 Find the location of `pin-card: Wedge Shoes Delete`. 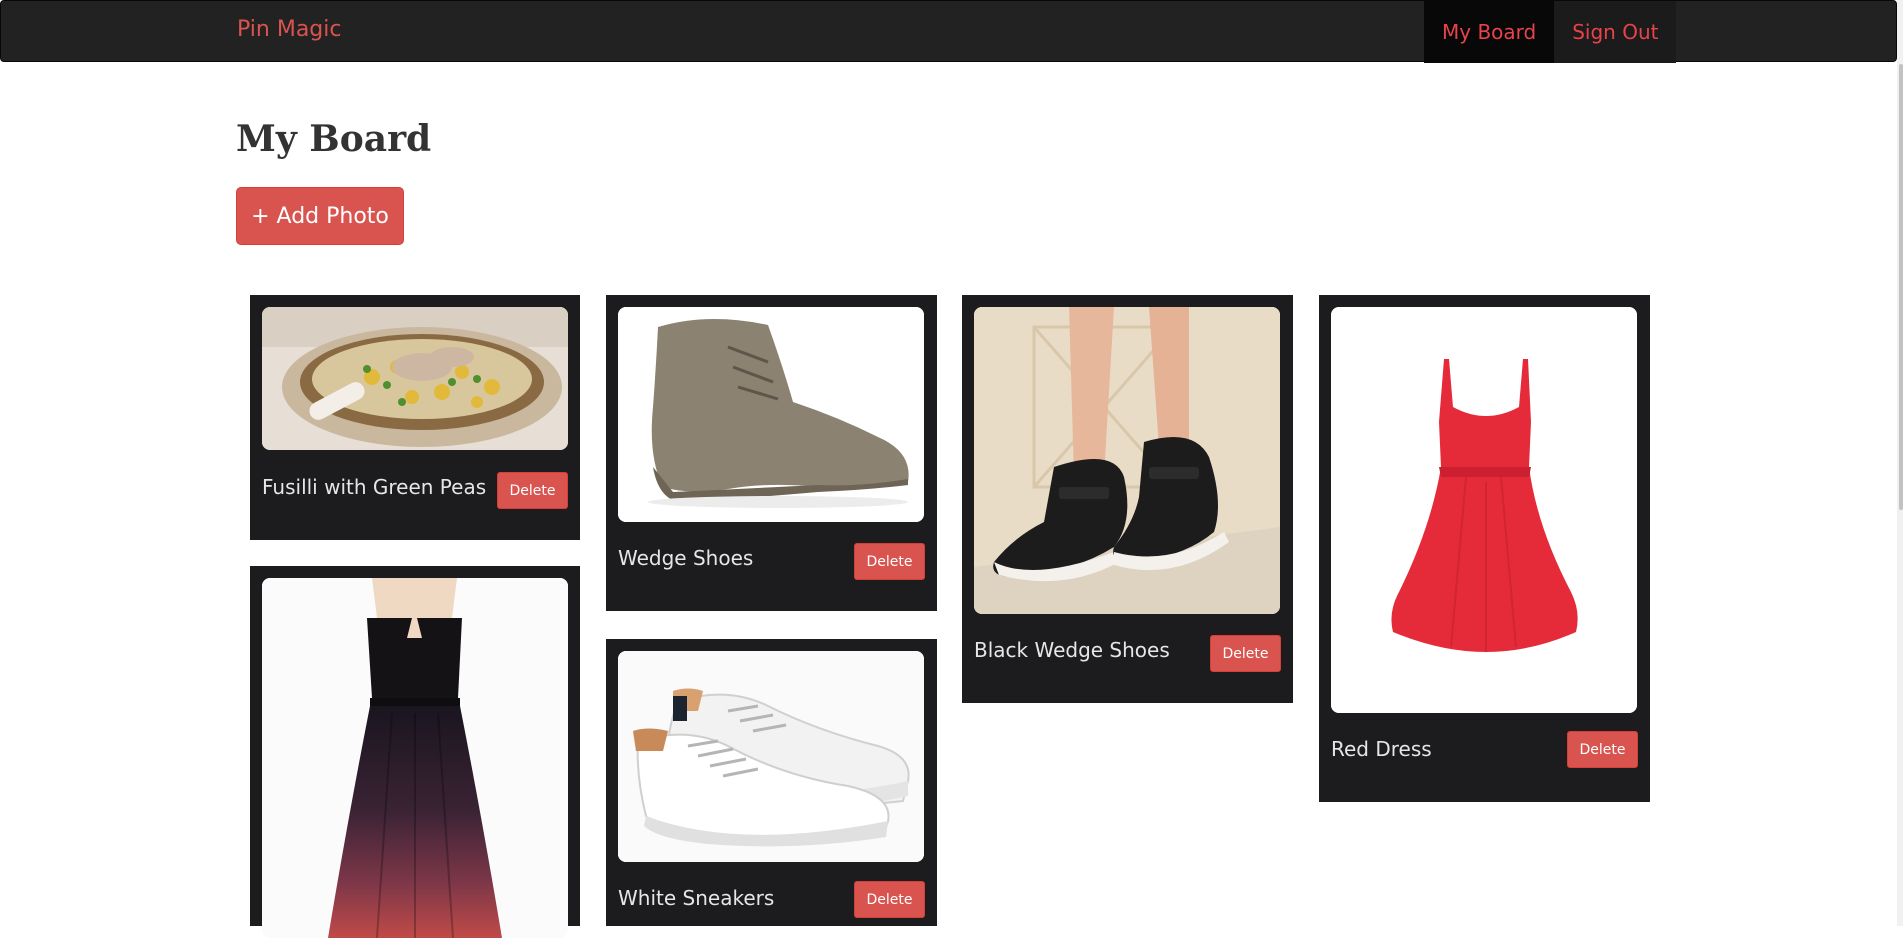

pin-card: Wedge Shoes Delete is located at coordinates (771, 453).